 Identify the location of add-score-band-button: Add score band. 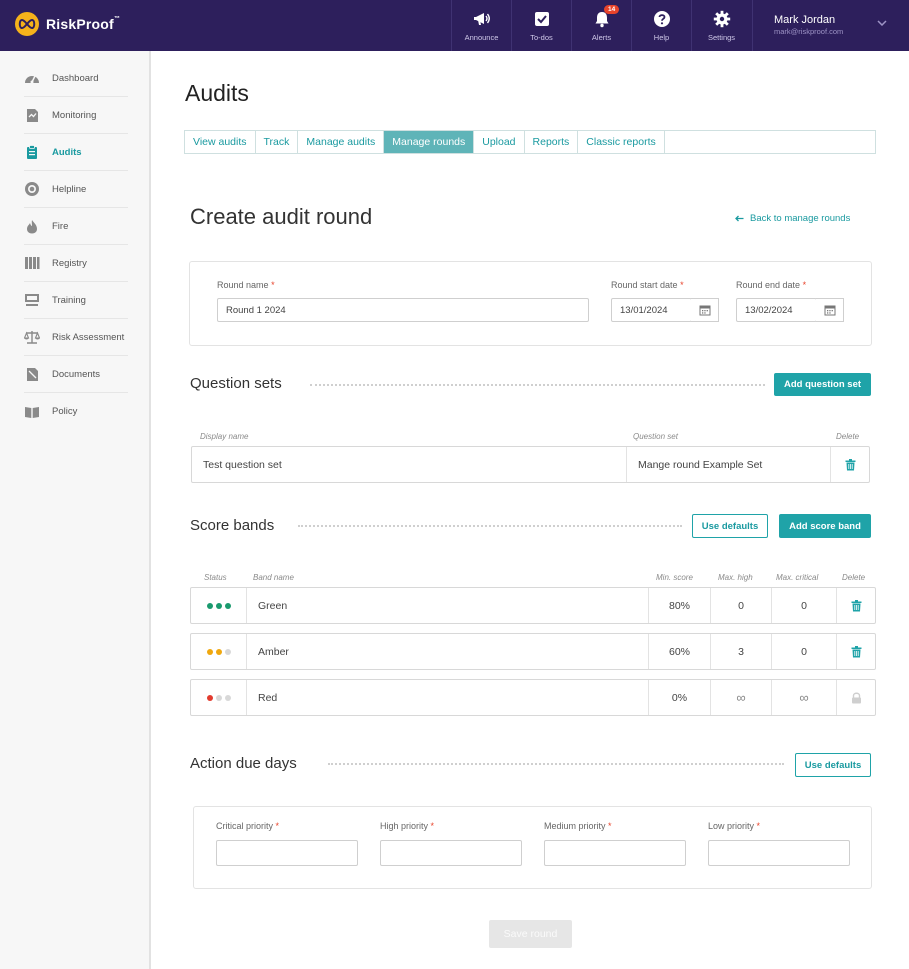
(825, 526).